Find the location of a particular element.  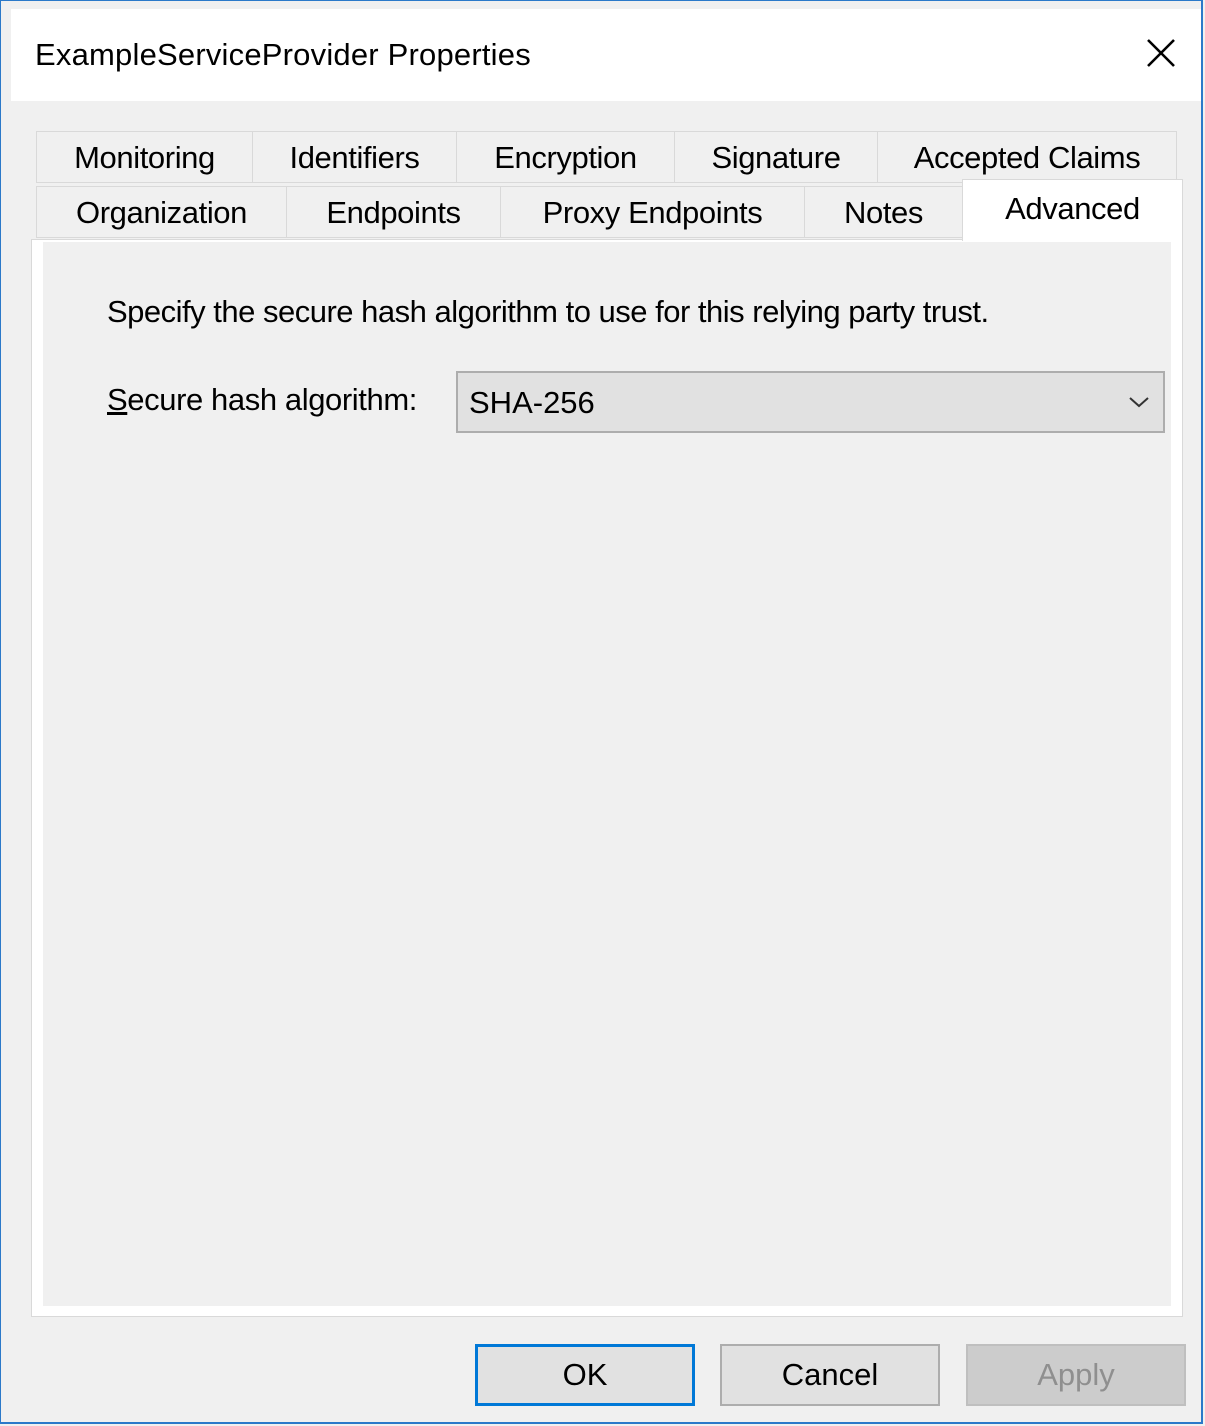

close-icon is located at coordinates (1161, 53).